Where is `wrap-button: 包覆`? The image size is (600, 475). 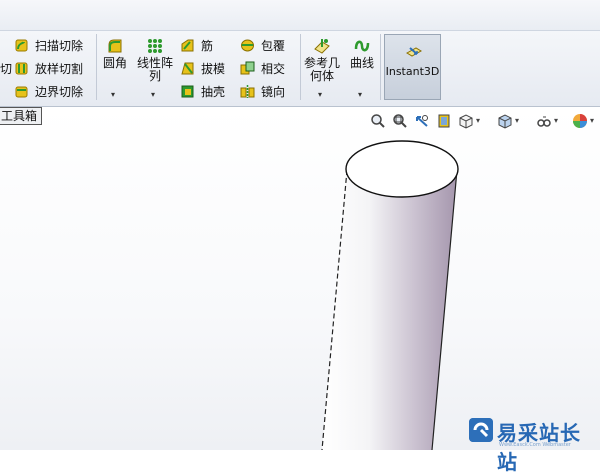 wrap-button: 包覆 is located at coordinates (262, 45).